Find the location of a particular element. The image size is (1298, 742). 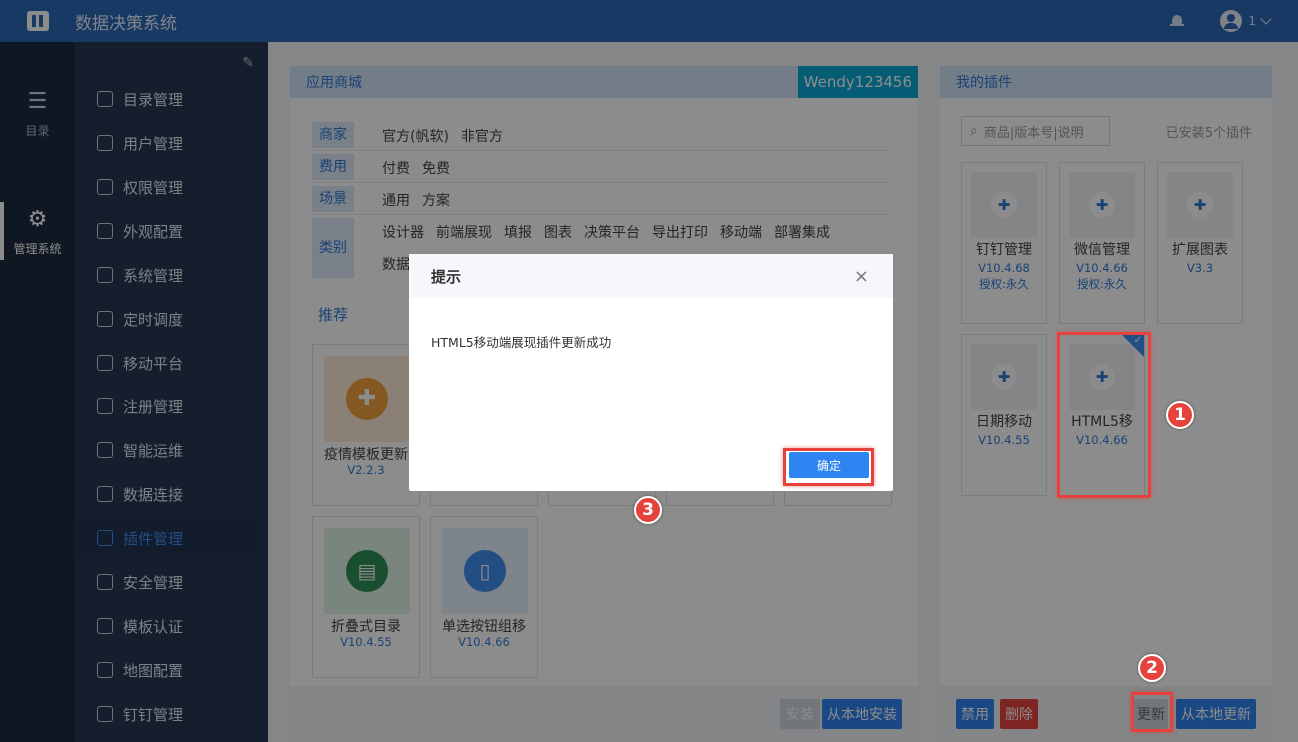

dialog-message: HTML5移动端展现插件更新成功 is located at coordinates (521, 342).